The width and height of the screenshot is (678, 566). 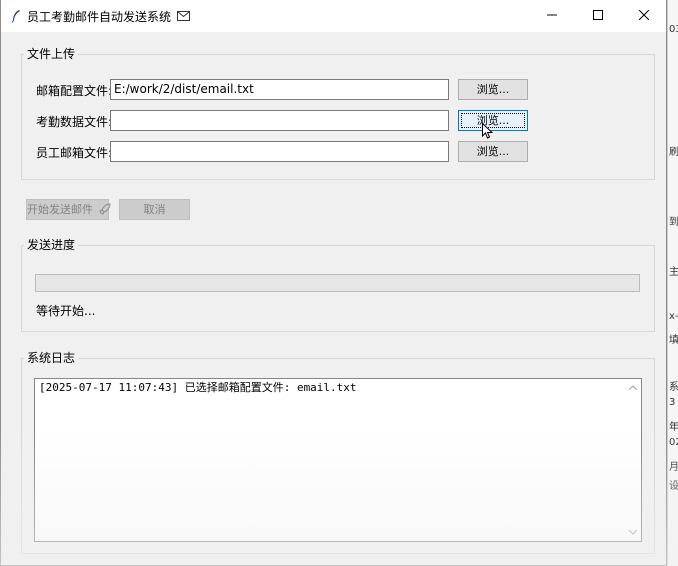 What do you see at coordinates (279, 120) in the screenshot?
I see `attendance-data-field` at bounding box center [279, 120].